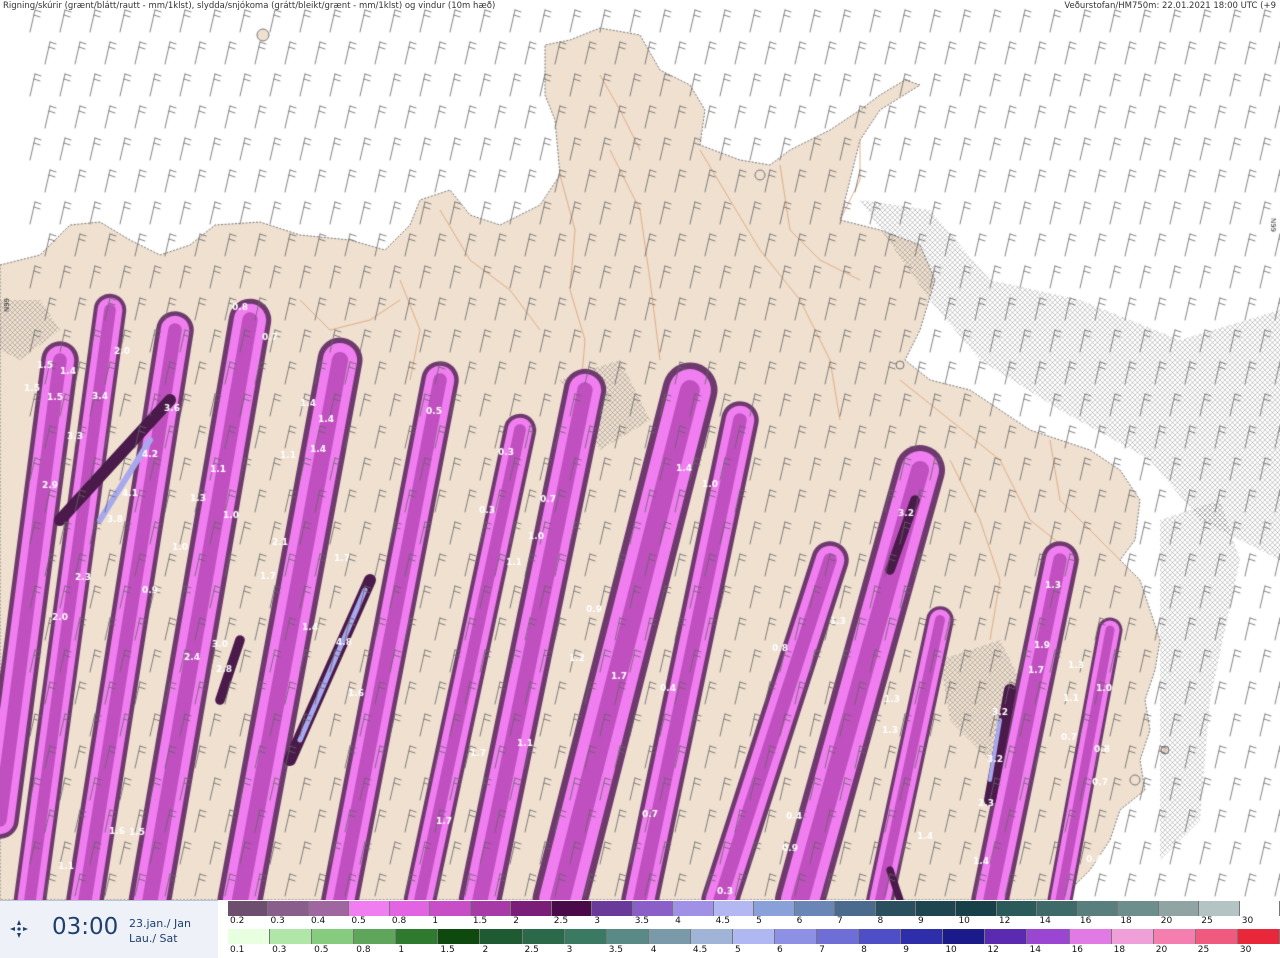  What do you see at coordinates (318, 921) in the screenshot?
I see `legend-label: 0.4` at bounding box center [318, 921].